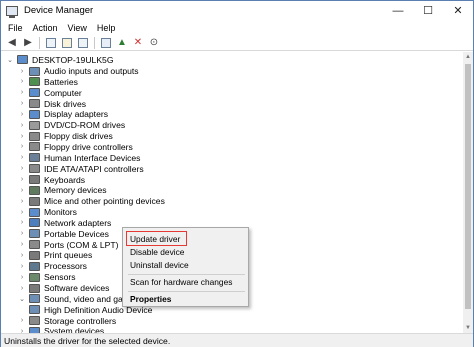 The width and height of the screenshot is (474, 347). What do you see at coordinates (34, 201) in the screenshot?
I see `mouse-icon` at bounding box center [34, 201].